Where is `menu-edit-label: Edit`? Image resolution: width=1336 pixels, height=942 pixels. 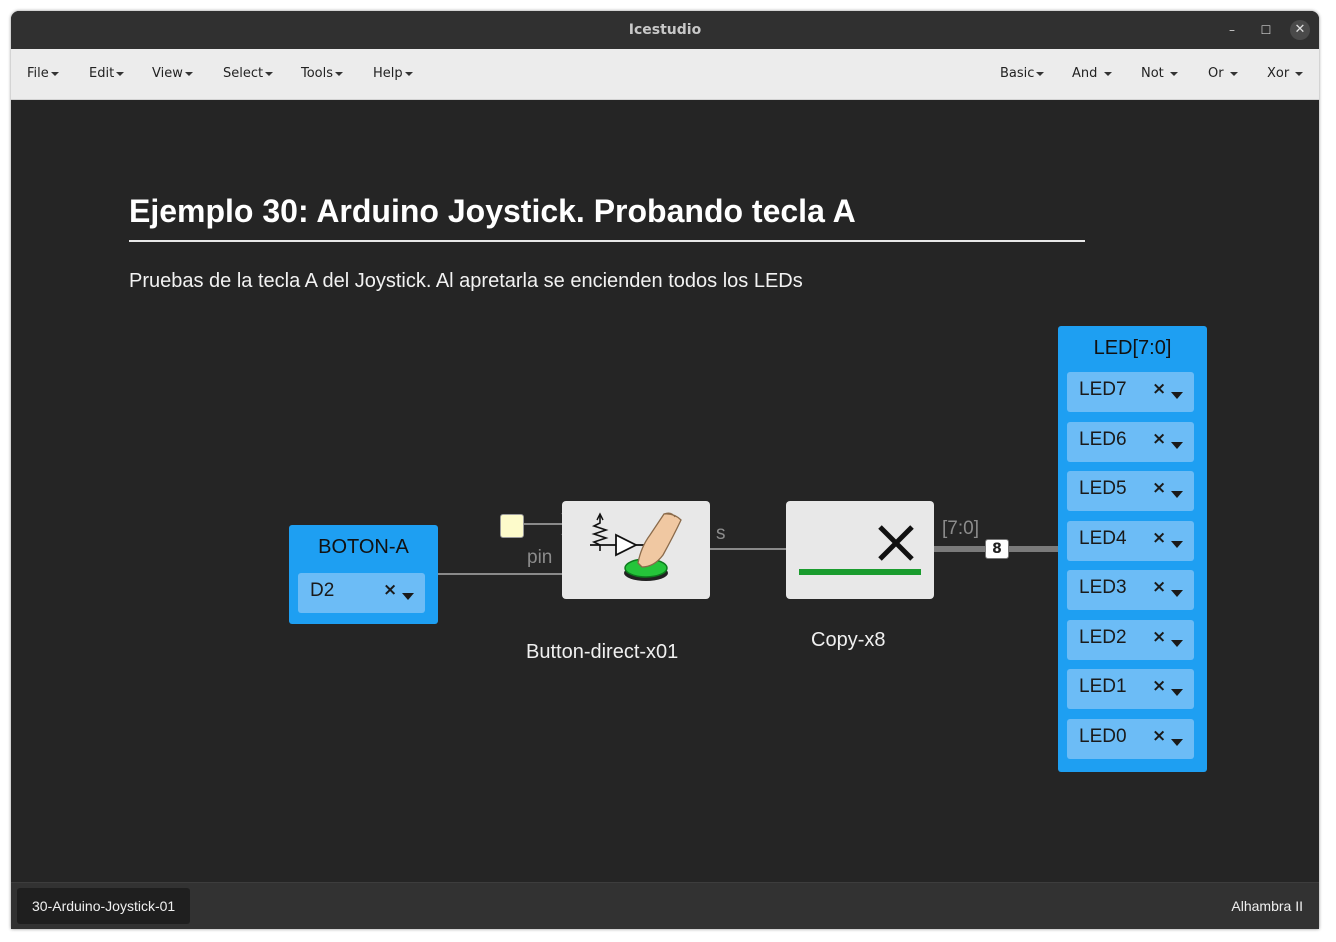 menu-edit-label: Edit is located at coordinates (102, 73).